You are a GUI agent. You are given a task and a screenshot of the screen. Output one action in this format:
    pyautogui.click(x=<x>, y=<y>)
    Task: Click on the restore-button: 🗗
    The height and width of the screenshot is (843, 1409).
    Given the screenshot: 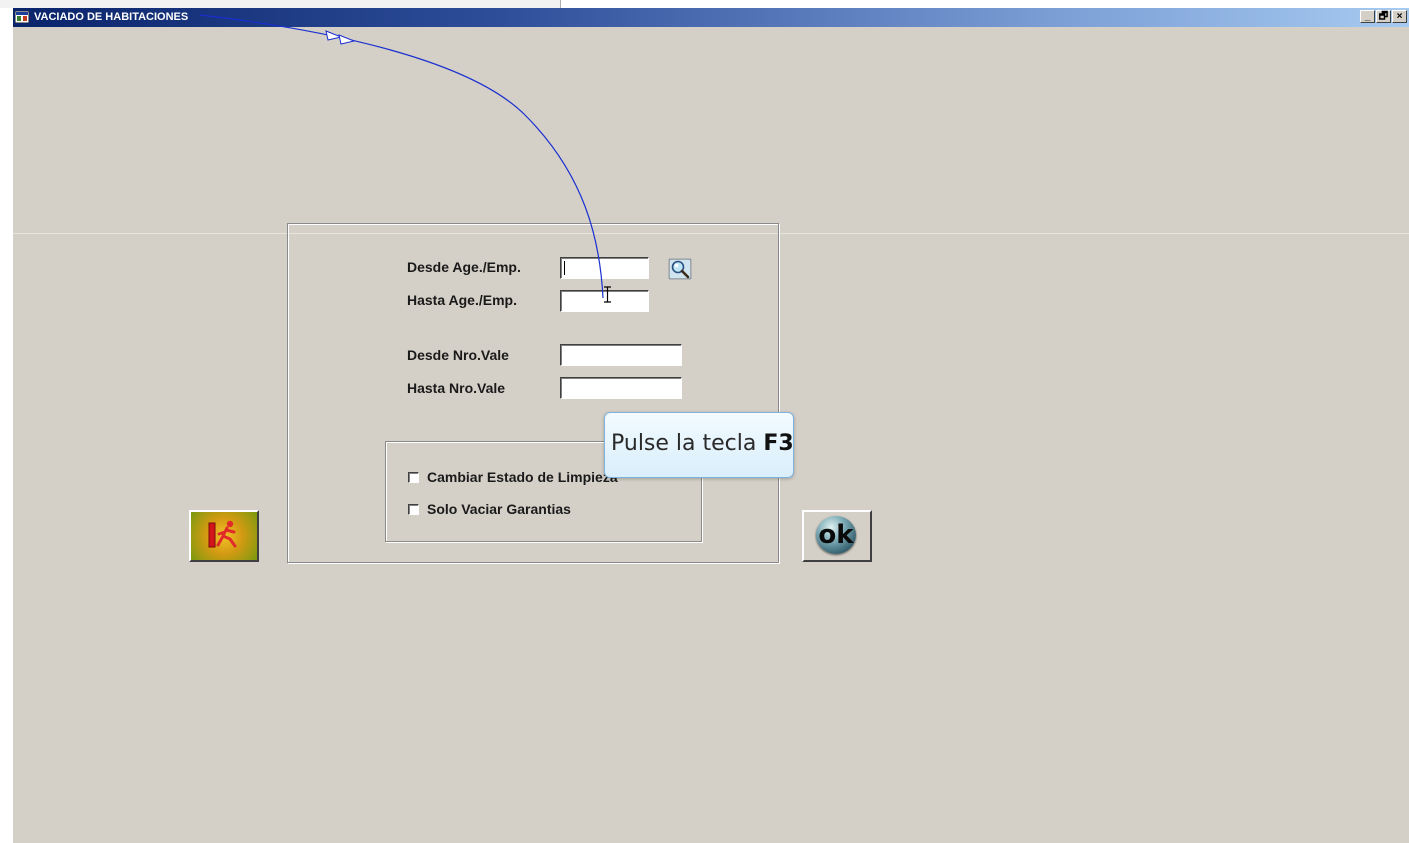 What is the action you would take?
    pyautogui.click(x=1383, y=16)
    